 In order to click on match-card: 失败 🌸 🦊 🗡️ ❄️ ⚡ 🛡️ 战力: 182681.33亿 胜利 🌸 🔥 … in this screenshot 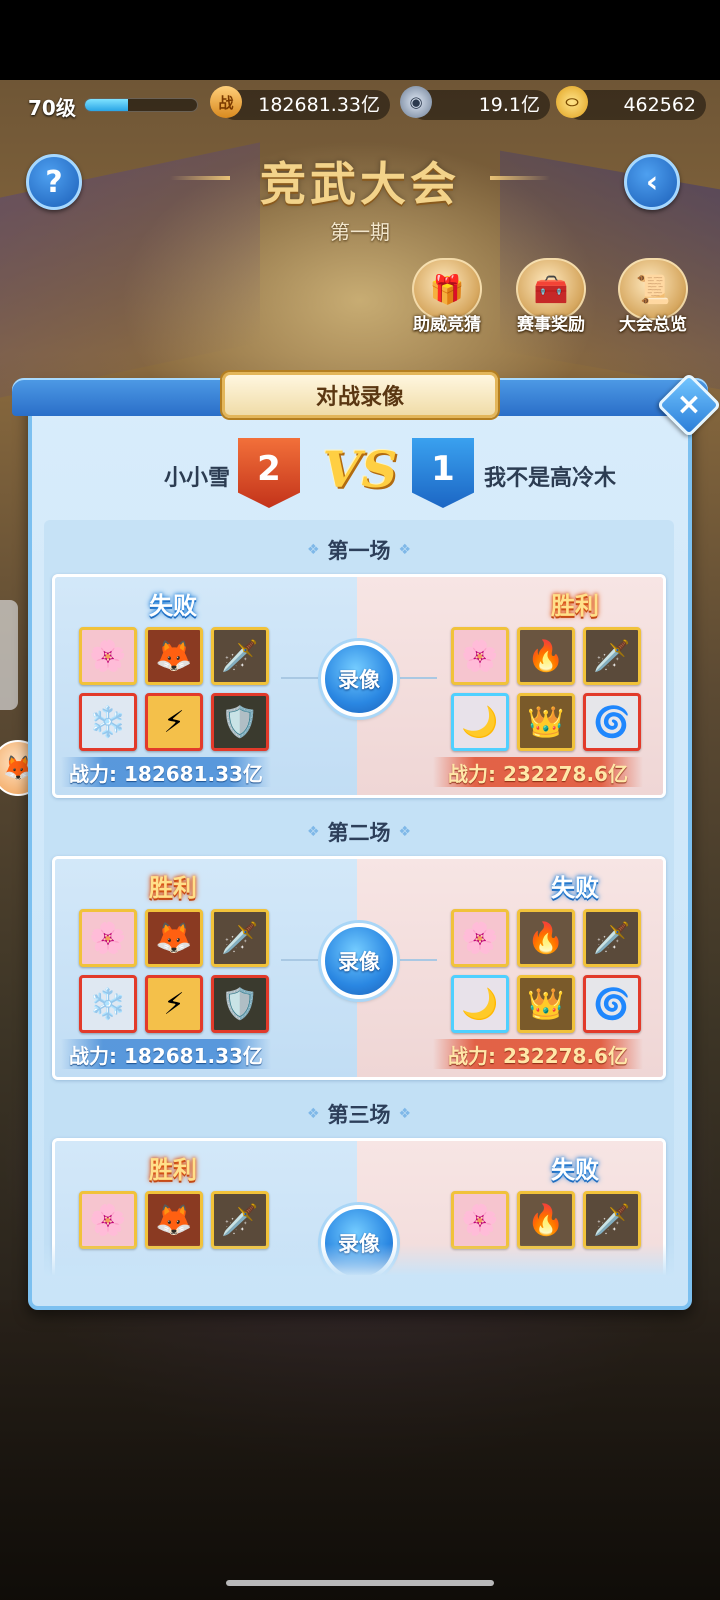, I will do `click(359, 686)`.